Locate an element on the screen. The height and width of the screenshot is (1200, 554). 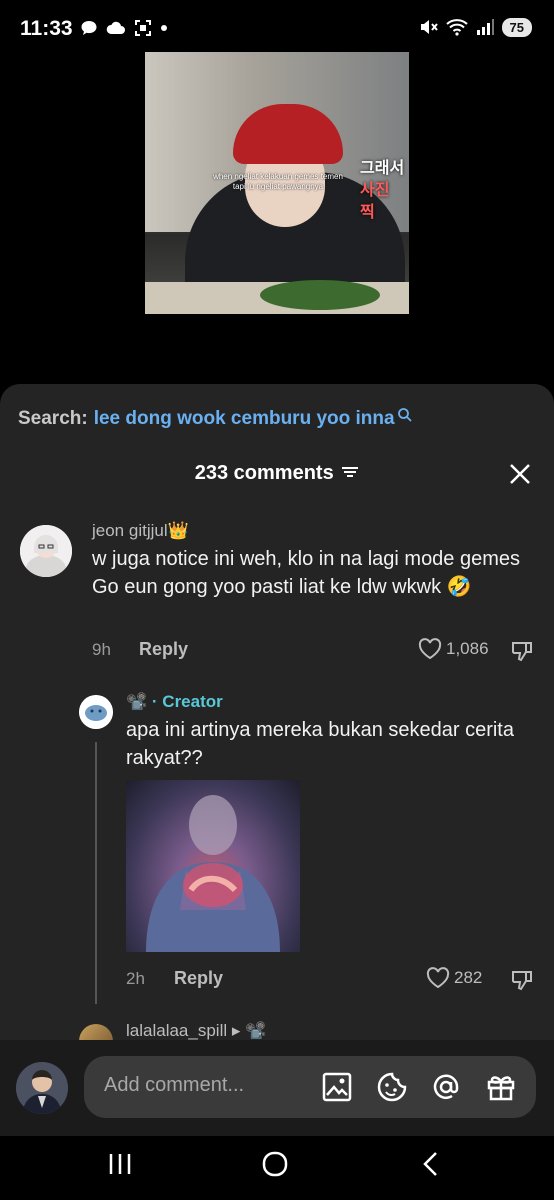
like-count: 282 is located at coordinates (468, 977).